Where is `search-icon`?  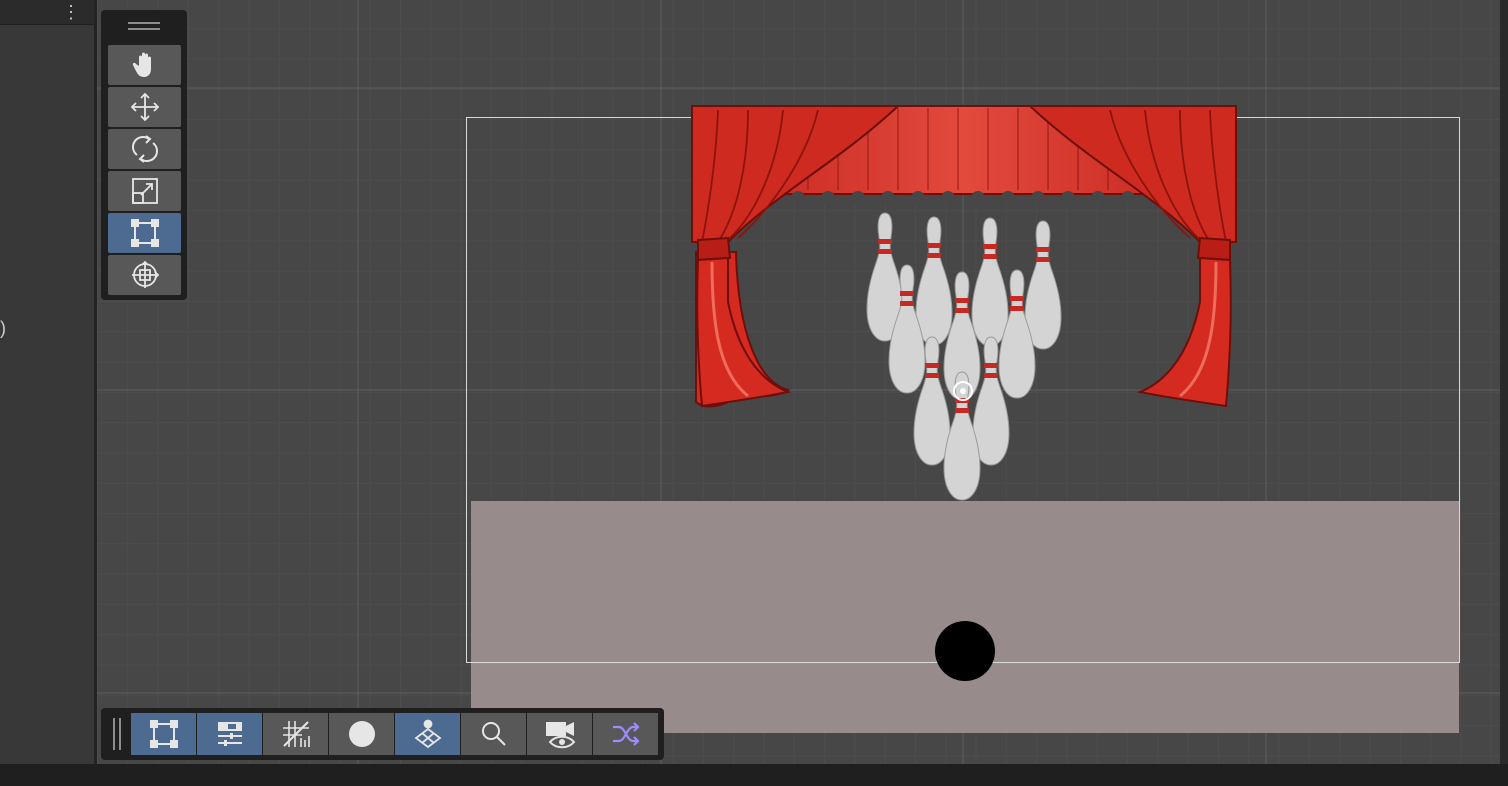 search-icon is located at coordinates (493, 734).